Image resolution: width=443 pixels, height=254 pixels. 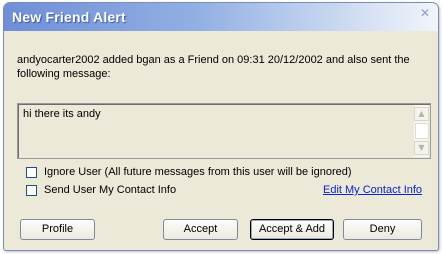 I want to click on message-scrollbar: ▲ ▼, so click(x=421, y=131).